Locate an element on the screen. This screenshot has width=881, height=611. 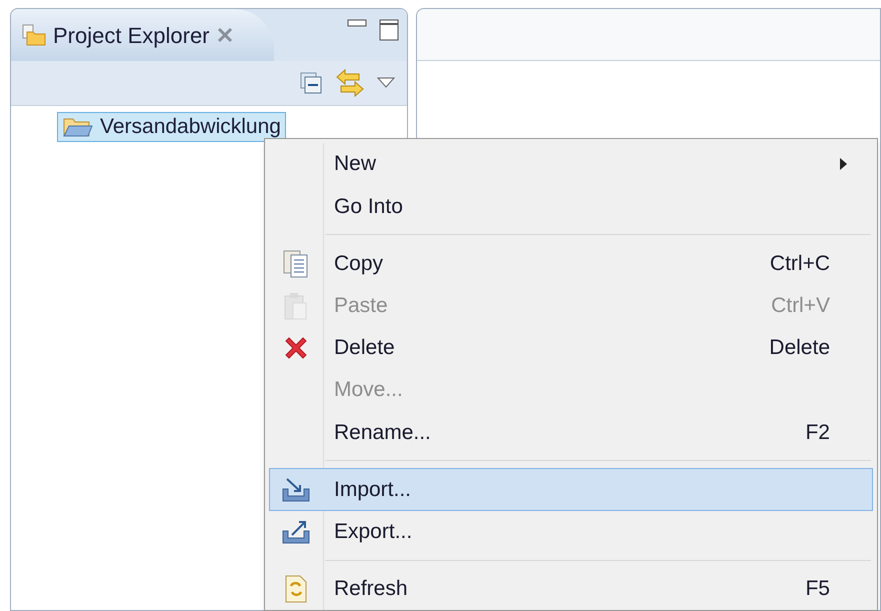
dropdown-icon is located at coordinates (386, 83).